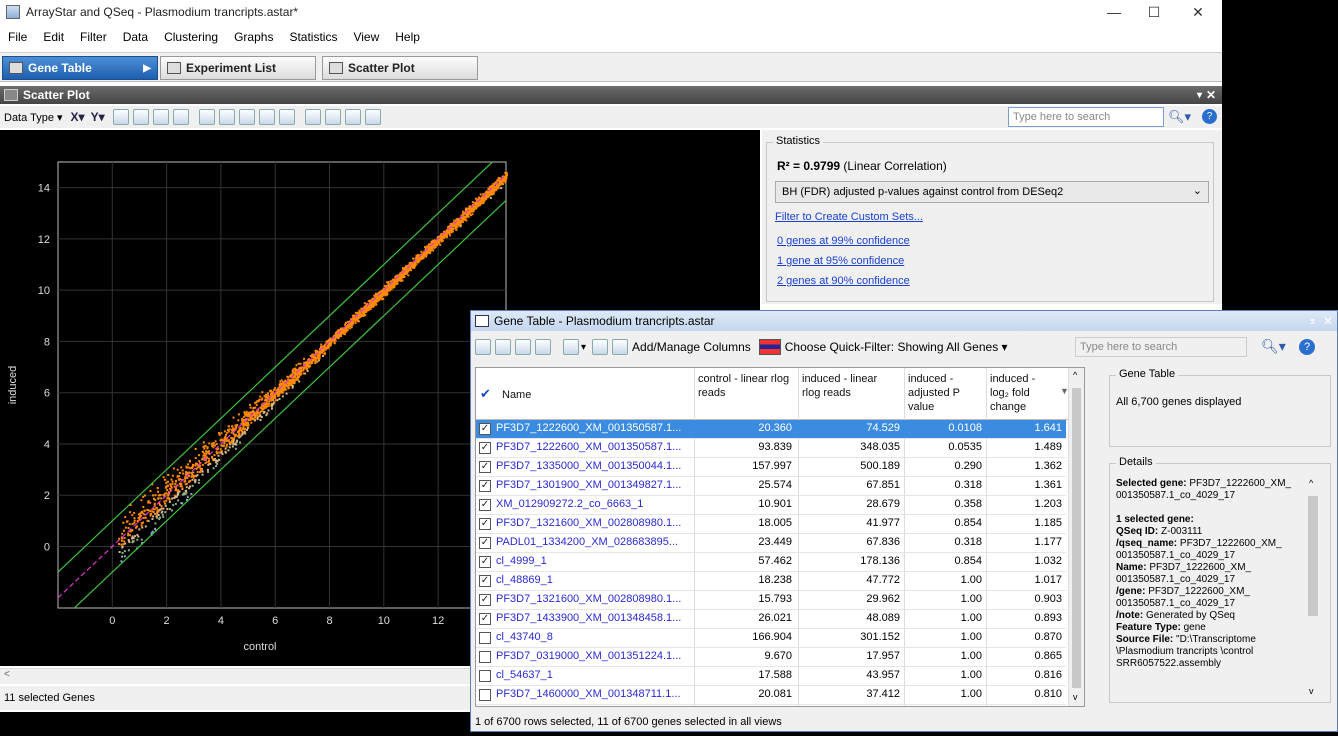 The image size is (1338, 736). I want to click on maximize-button: ☐, so click(1154, 12).